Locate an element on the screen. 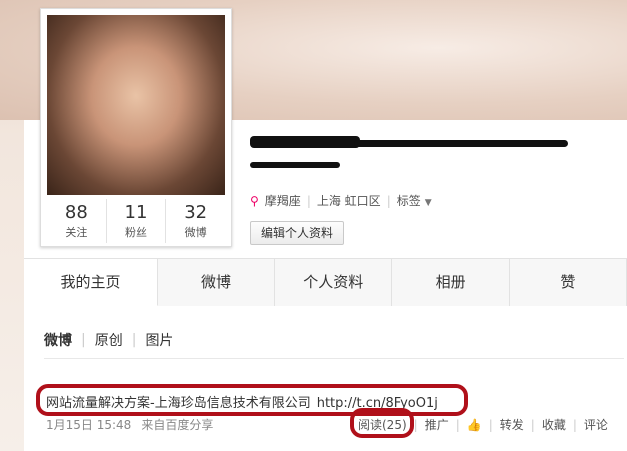 The height and width of the screenshot is (451, 627). stat-following: 88 关注 is located at coordinates (77, 221).